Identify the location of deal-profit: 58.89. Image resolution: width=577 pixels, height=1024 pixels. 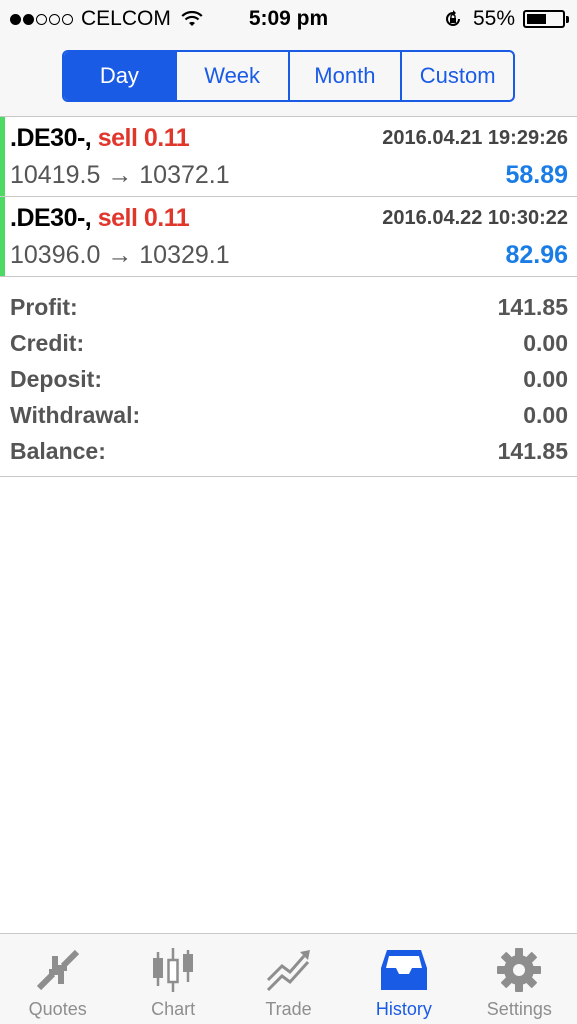
(536, 175).